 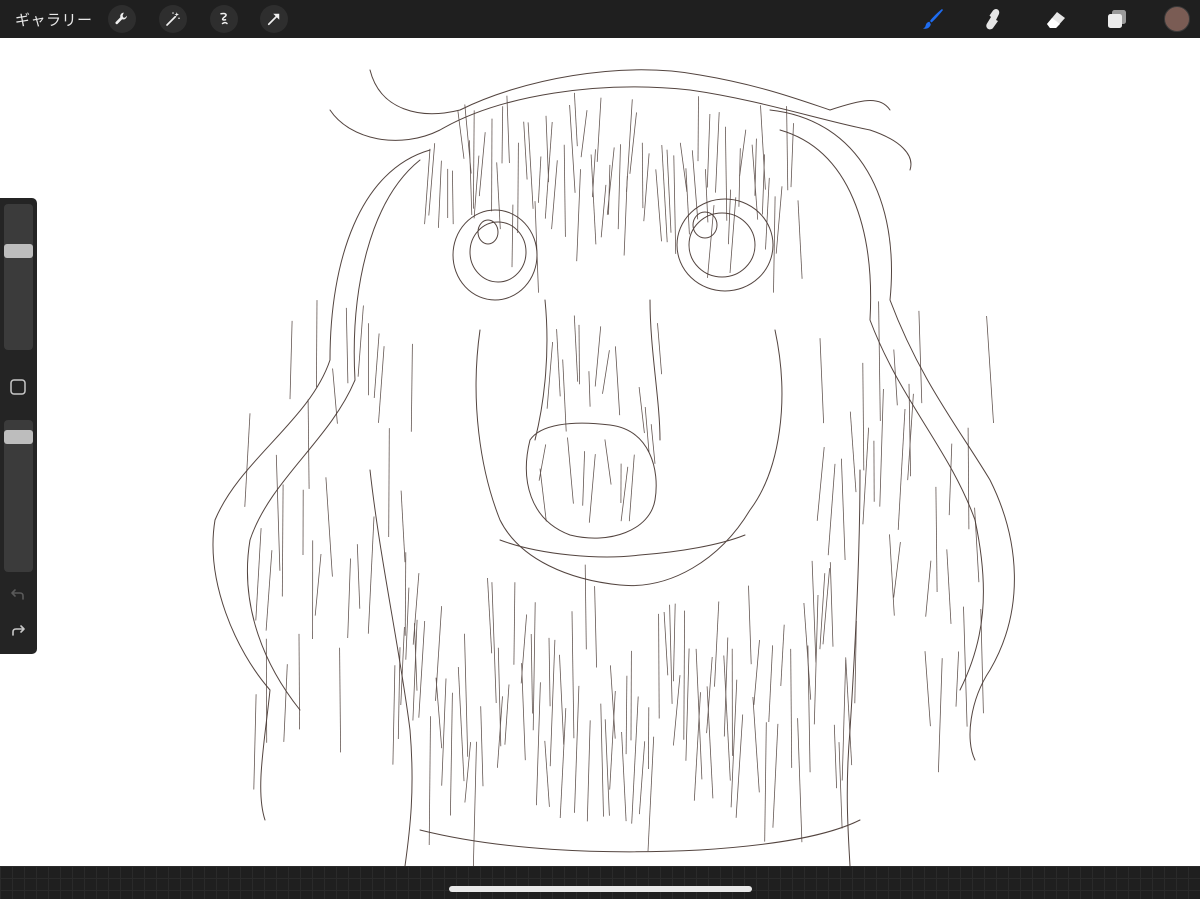 I want to click on mouth, so click(x=622, y=546).